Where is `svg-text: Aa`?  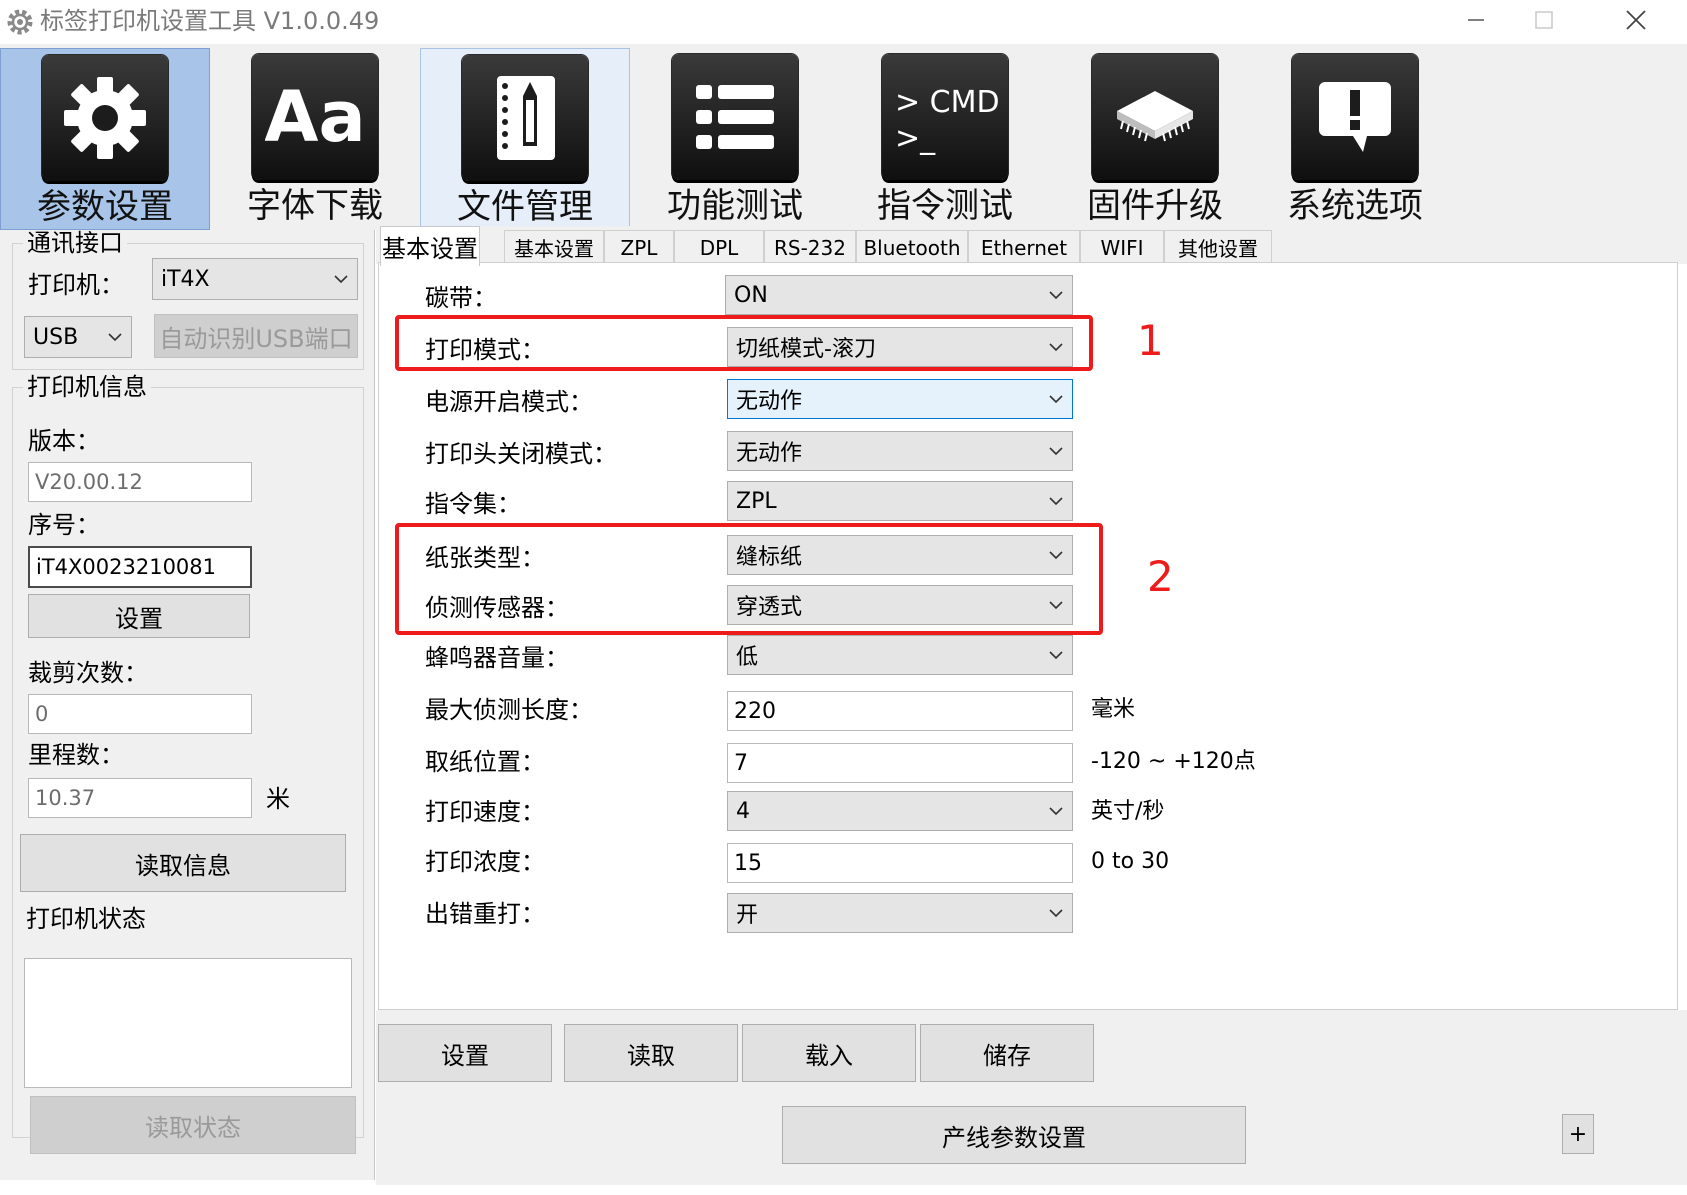 svg-text: Aa is located at coordinates (315, 117).